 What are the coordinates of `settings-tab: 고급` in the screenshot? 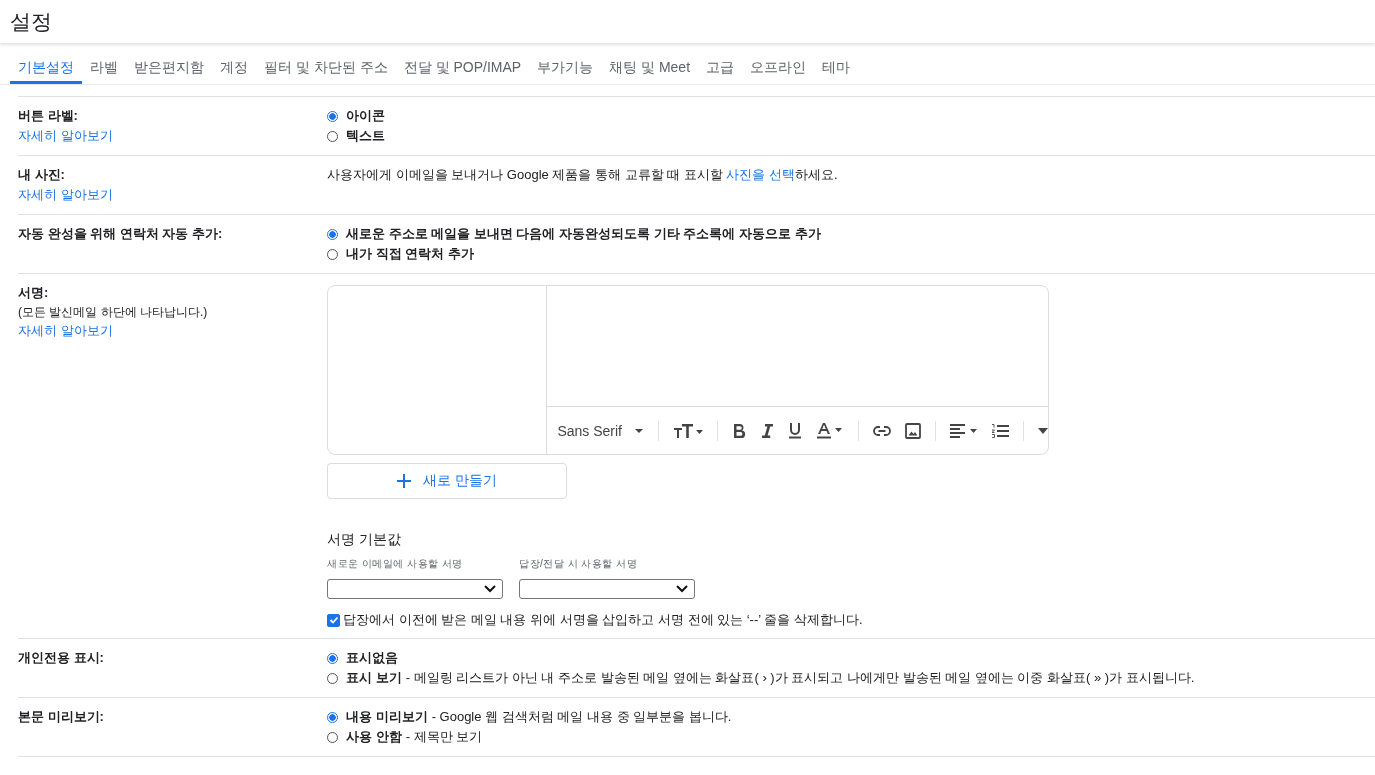 It's located at (720, 64).